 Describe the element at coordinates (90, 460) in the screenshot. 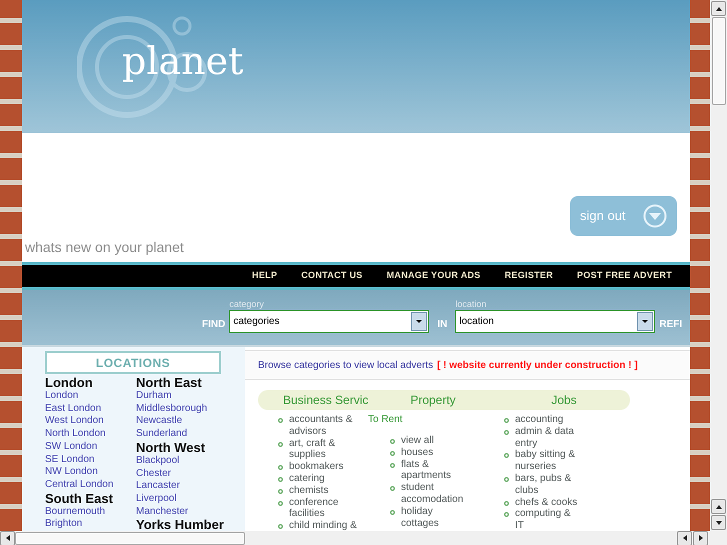

I see `location-link: SE London` at that location.